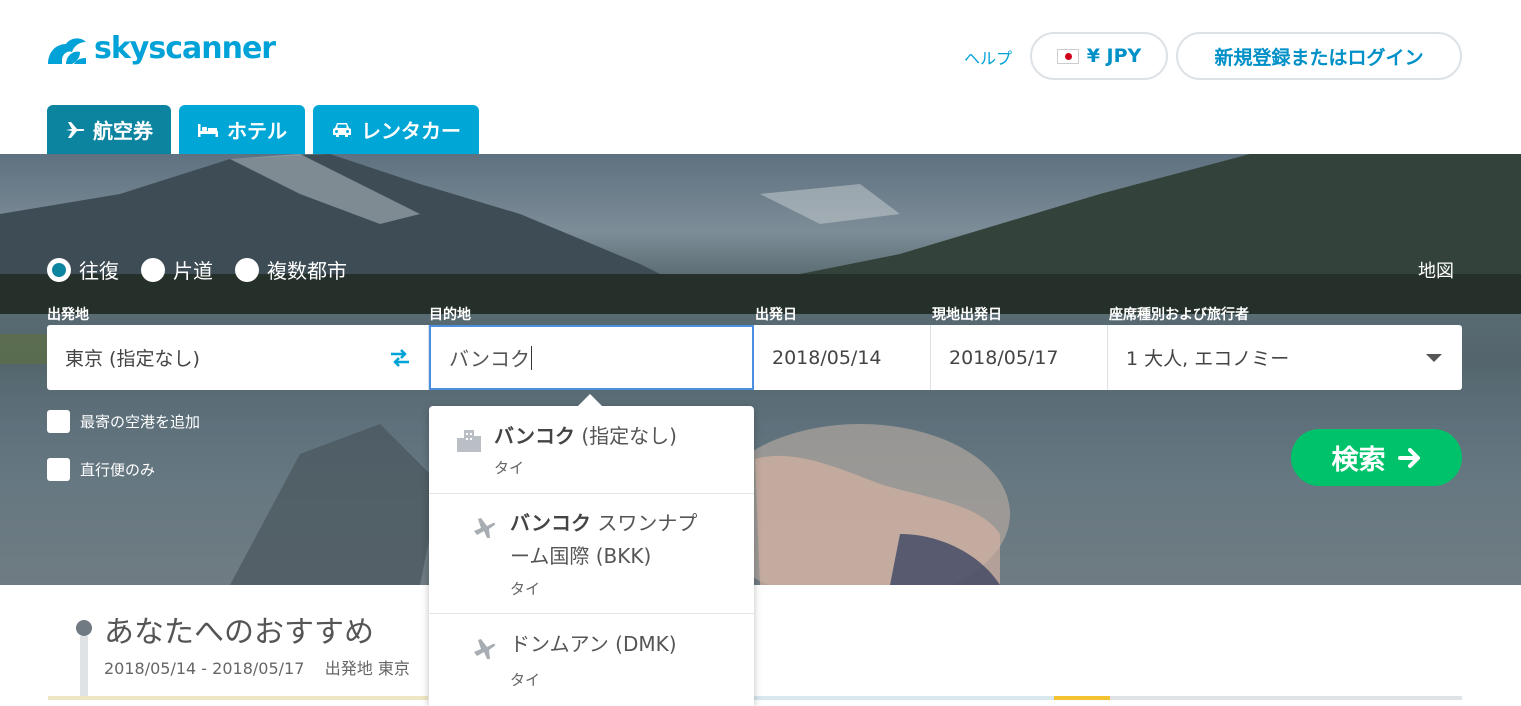  Describe the element at coordinates (208, 130) in the screenshot. I see `bed-icon` at that location.